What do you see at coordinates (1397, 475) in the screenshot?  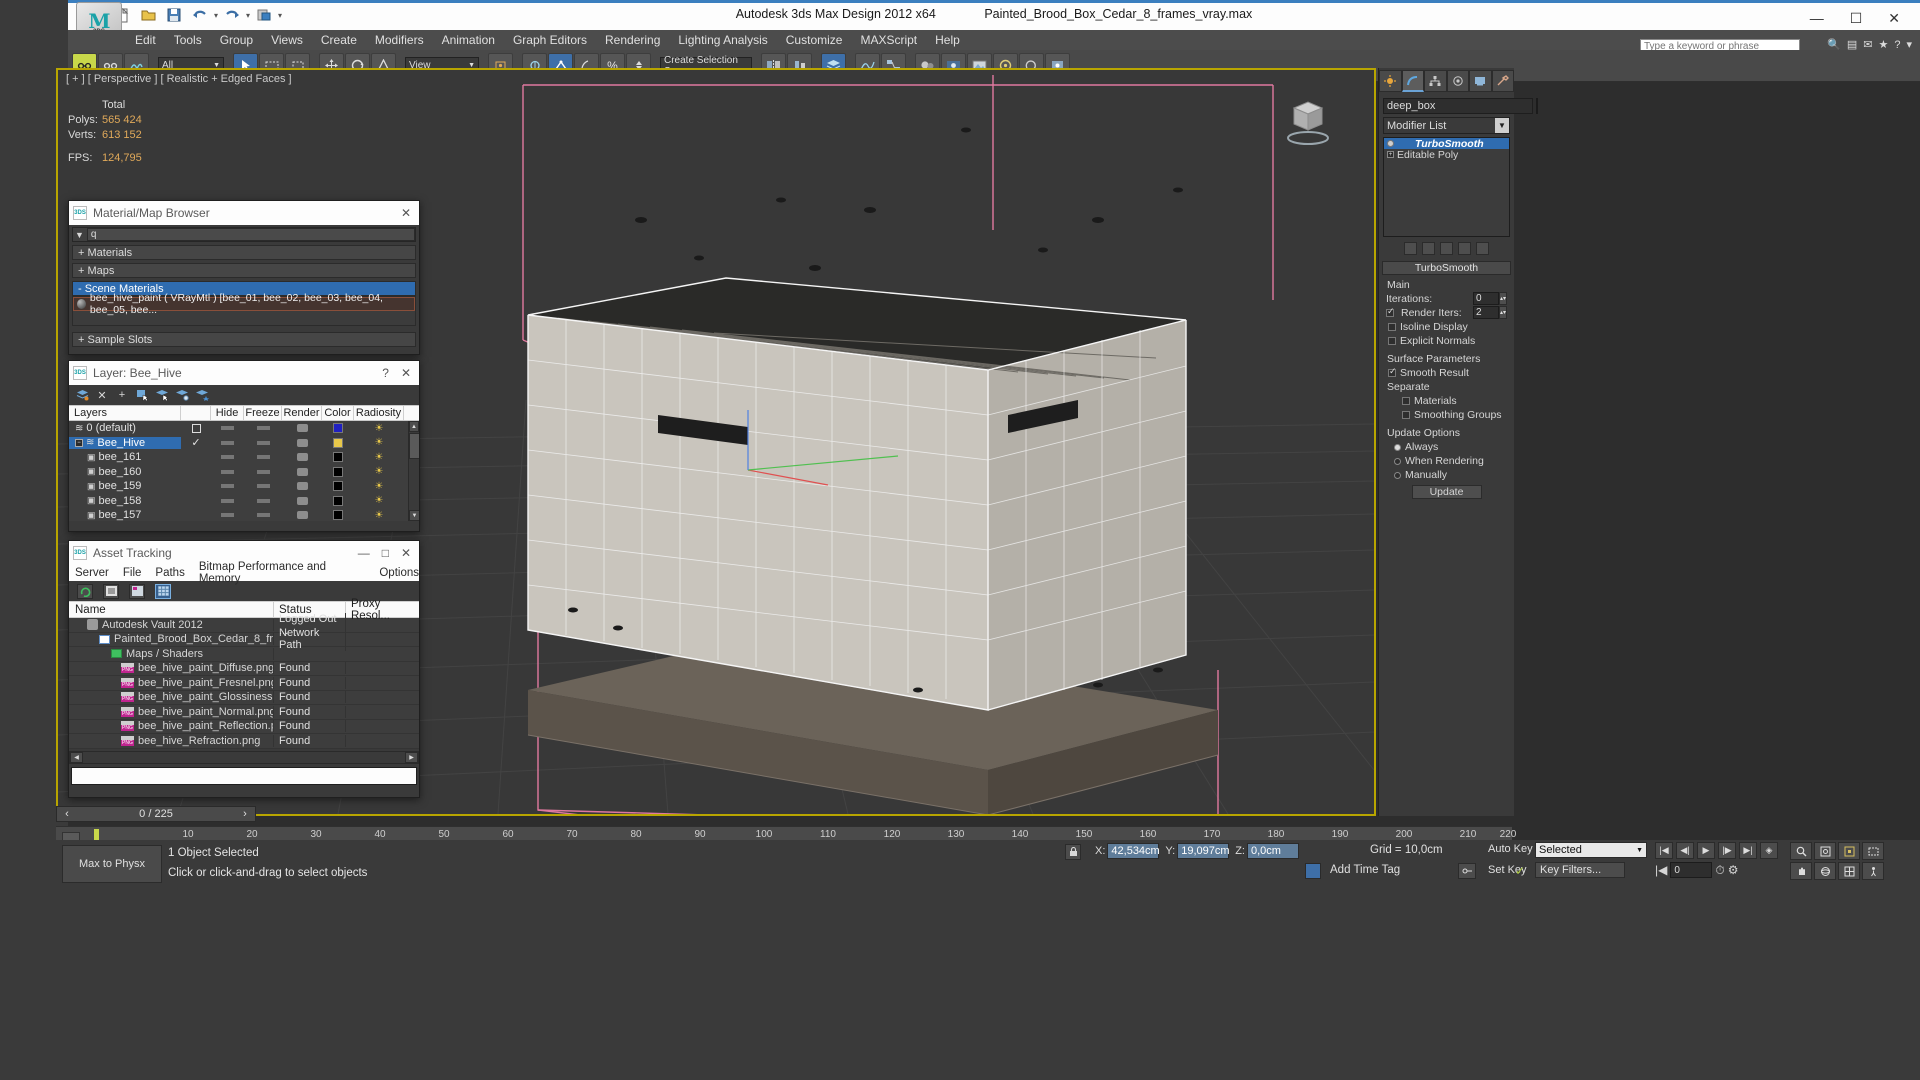 I see `update-manually-radio` at bounding box center [1397, 475].